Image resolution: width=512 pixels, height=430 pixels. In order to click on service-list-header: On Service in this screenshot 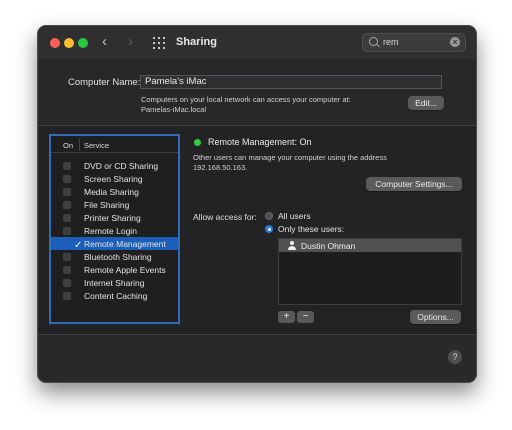, I will do `click(114, 144)`.